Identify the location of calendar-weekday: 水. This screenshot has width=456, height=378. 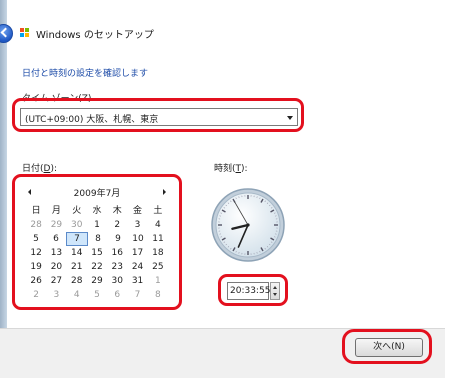
(97, 211).